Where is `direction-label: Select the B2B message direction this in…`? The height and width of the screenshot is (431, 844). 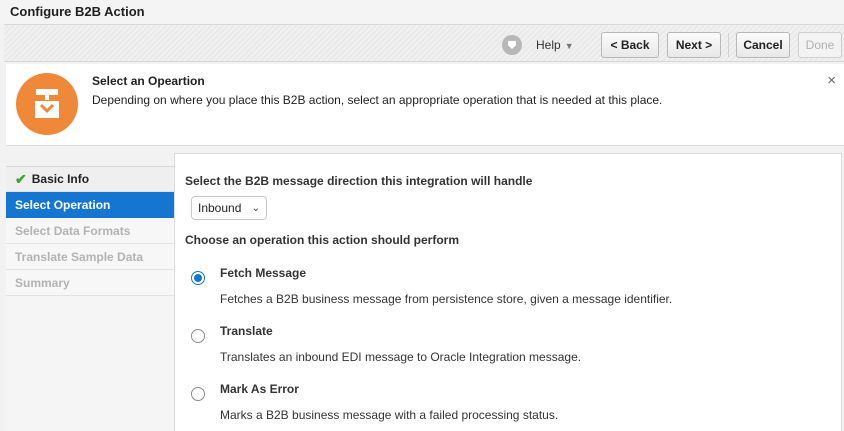 direction-label: Select the B2B message direction this in… is located at coordinates (359, 181).